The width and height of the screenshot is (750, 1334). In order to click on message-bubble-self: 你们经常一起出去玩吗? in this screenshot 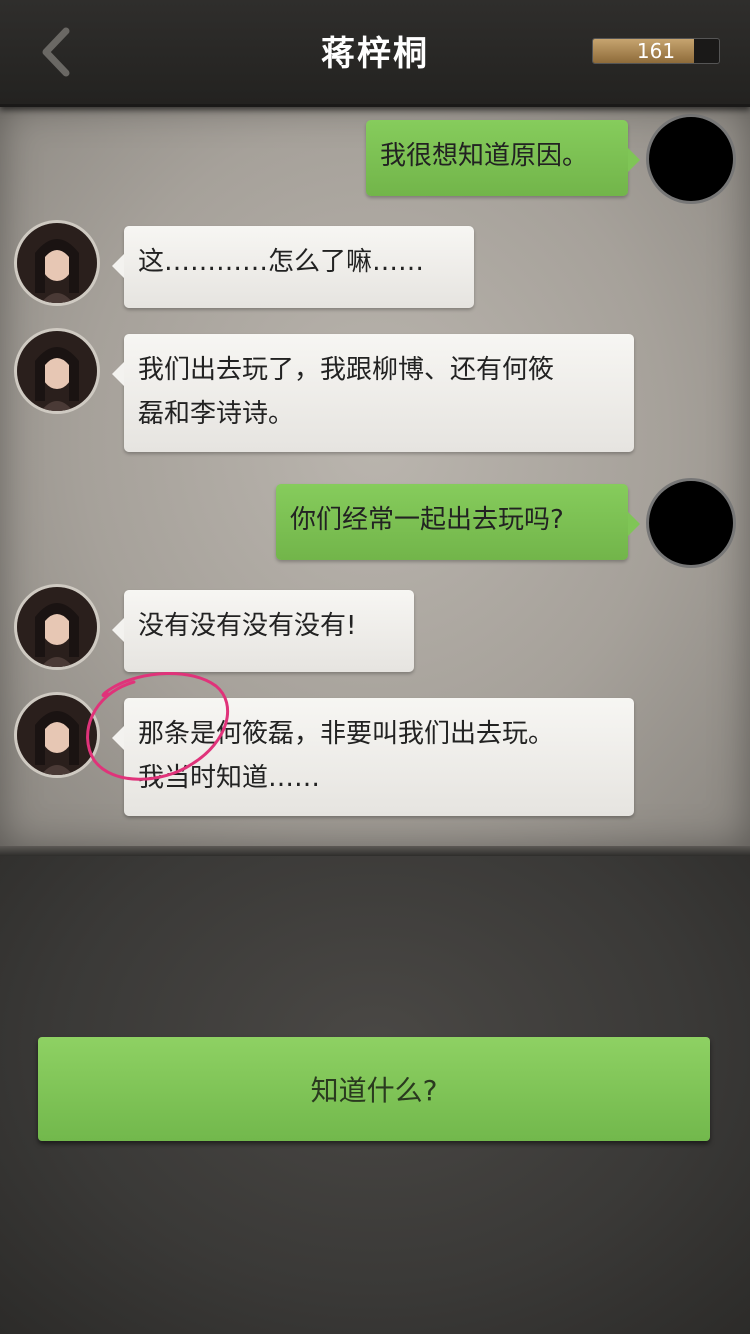, I will do `click(458, 522)`.